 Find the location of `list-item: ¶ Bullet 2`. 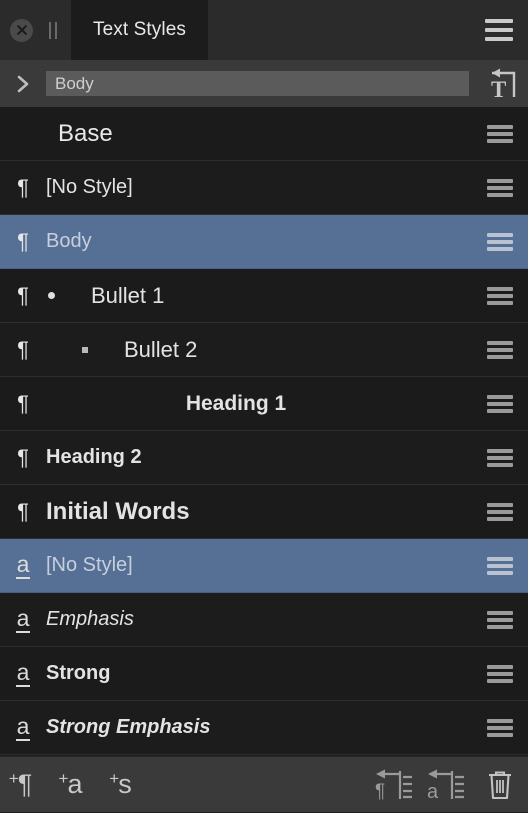

list-item: ¶ Bullet 2 is located at coordinates (264, 350).